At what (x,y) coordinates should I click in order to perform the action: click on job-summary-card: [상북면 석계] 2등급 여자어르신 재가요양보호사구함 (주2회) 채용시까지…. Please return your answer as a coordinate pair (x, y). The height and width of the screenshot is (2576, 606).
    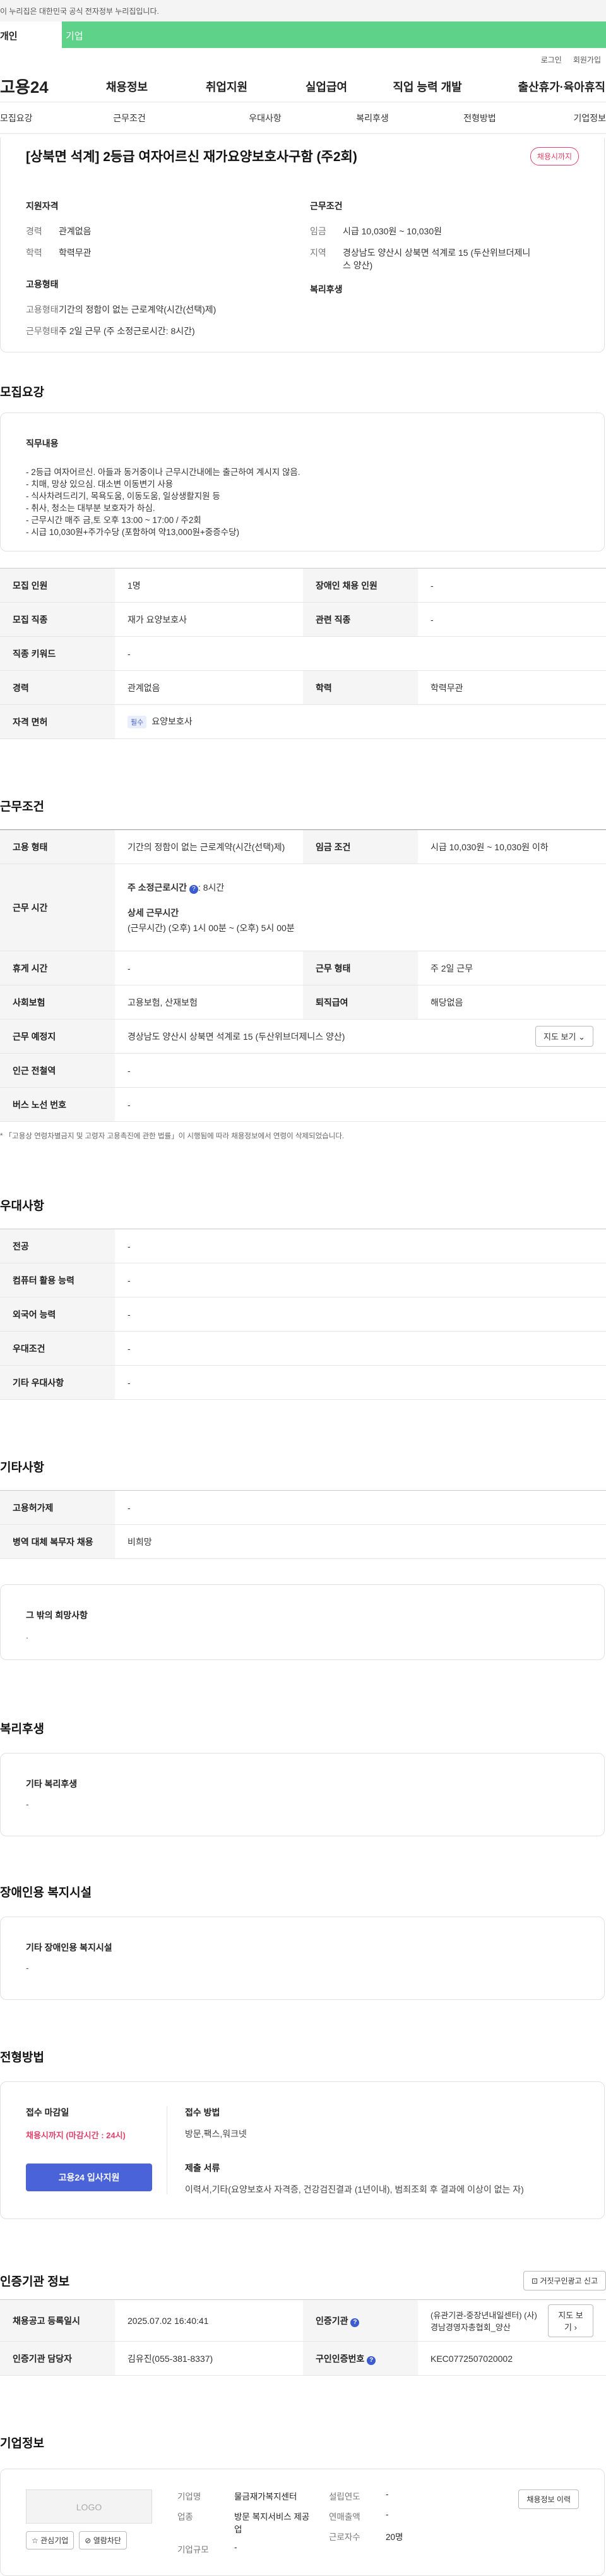
    Looking at the image, I should click on (302, 245).